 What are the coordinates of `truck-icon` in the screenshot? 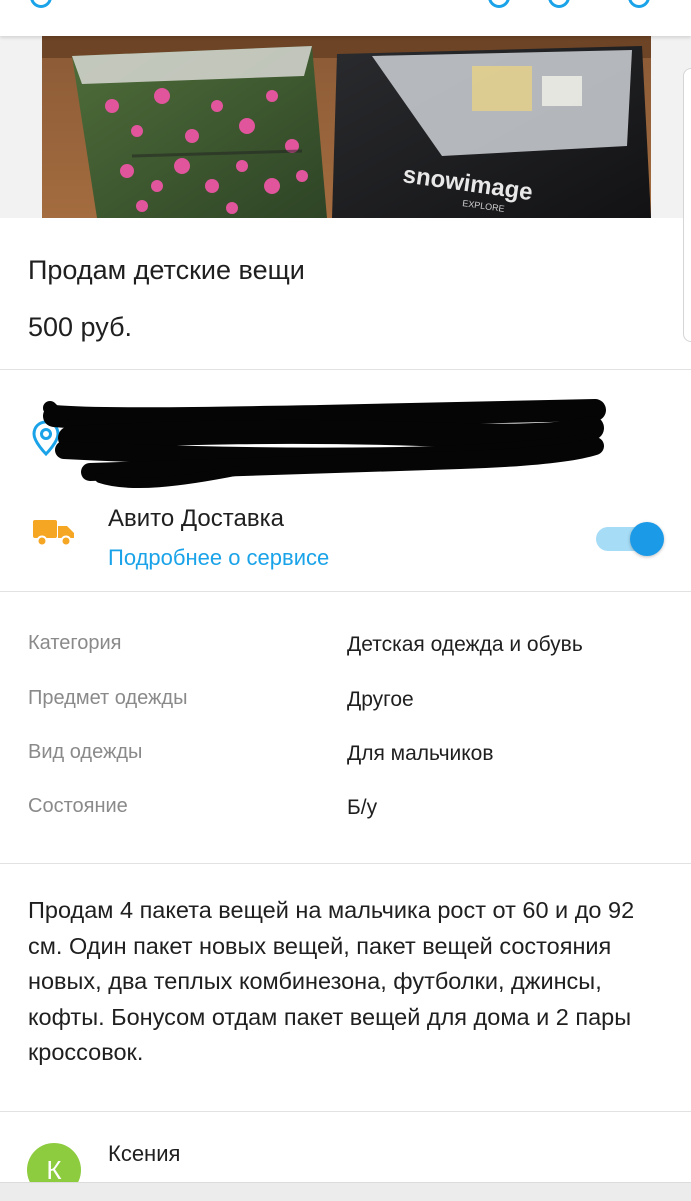 It's located at (54, 535).